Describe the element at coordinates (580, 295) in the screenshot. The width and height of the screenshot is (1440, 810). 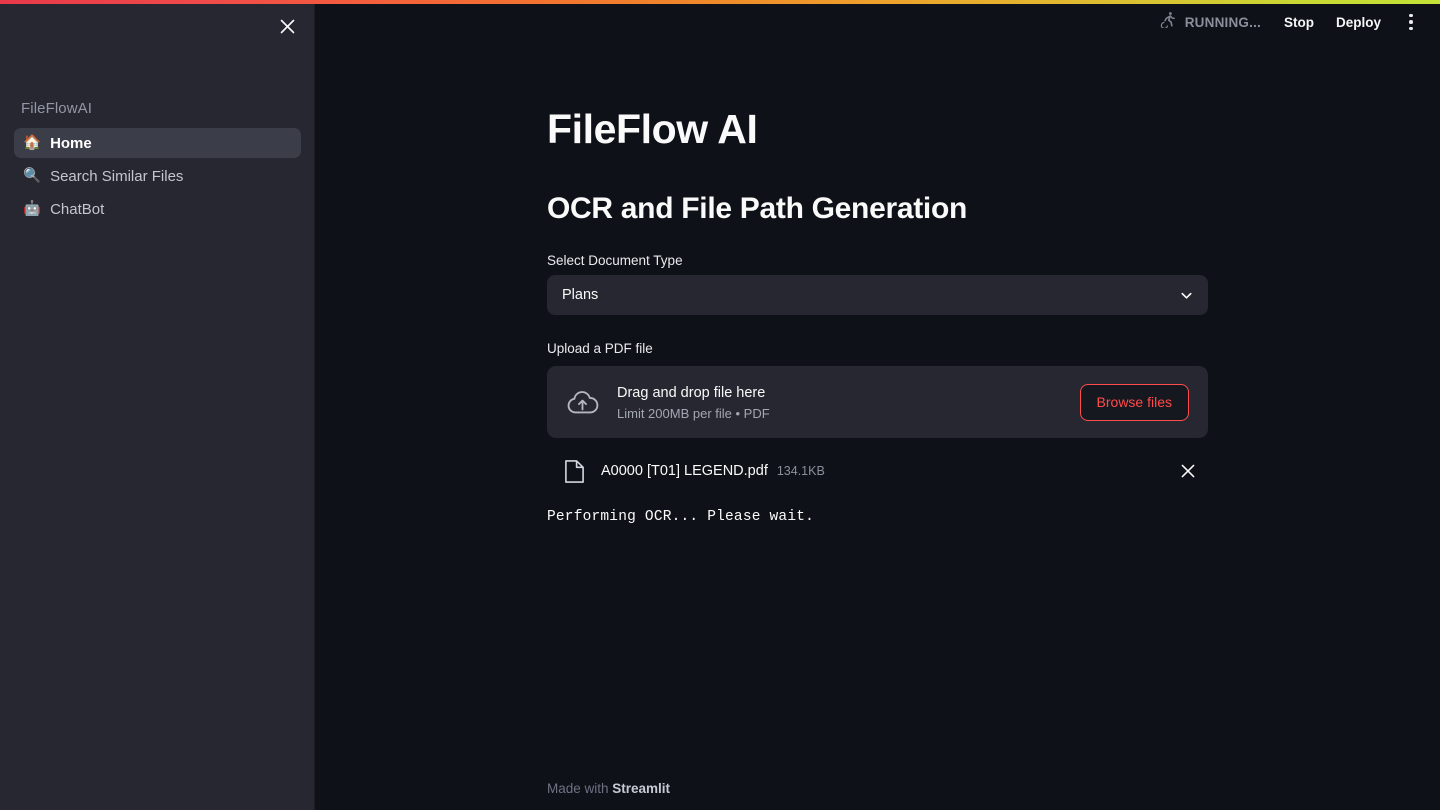
I see `doc-type-selected-value: Plans` at that location.